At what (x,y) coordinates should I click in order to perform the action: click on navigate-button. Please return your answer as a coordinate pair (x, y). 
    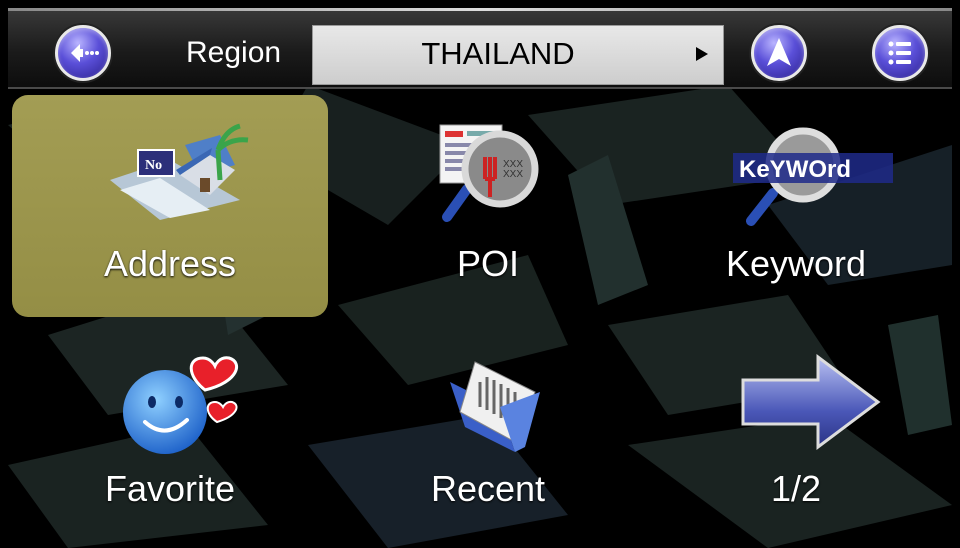
    Looking at the image, I should click on (779, 53).